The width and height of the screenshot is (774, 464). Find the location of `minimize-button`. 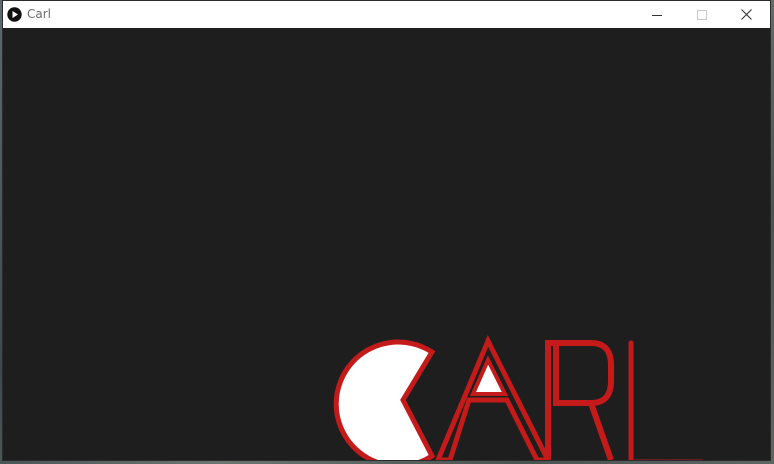

minimize-button is located at coordinates (656, 14).